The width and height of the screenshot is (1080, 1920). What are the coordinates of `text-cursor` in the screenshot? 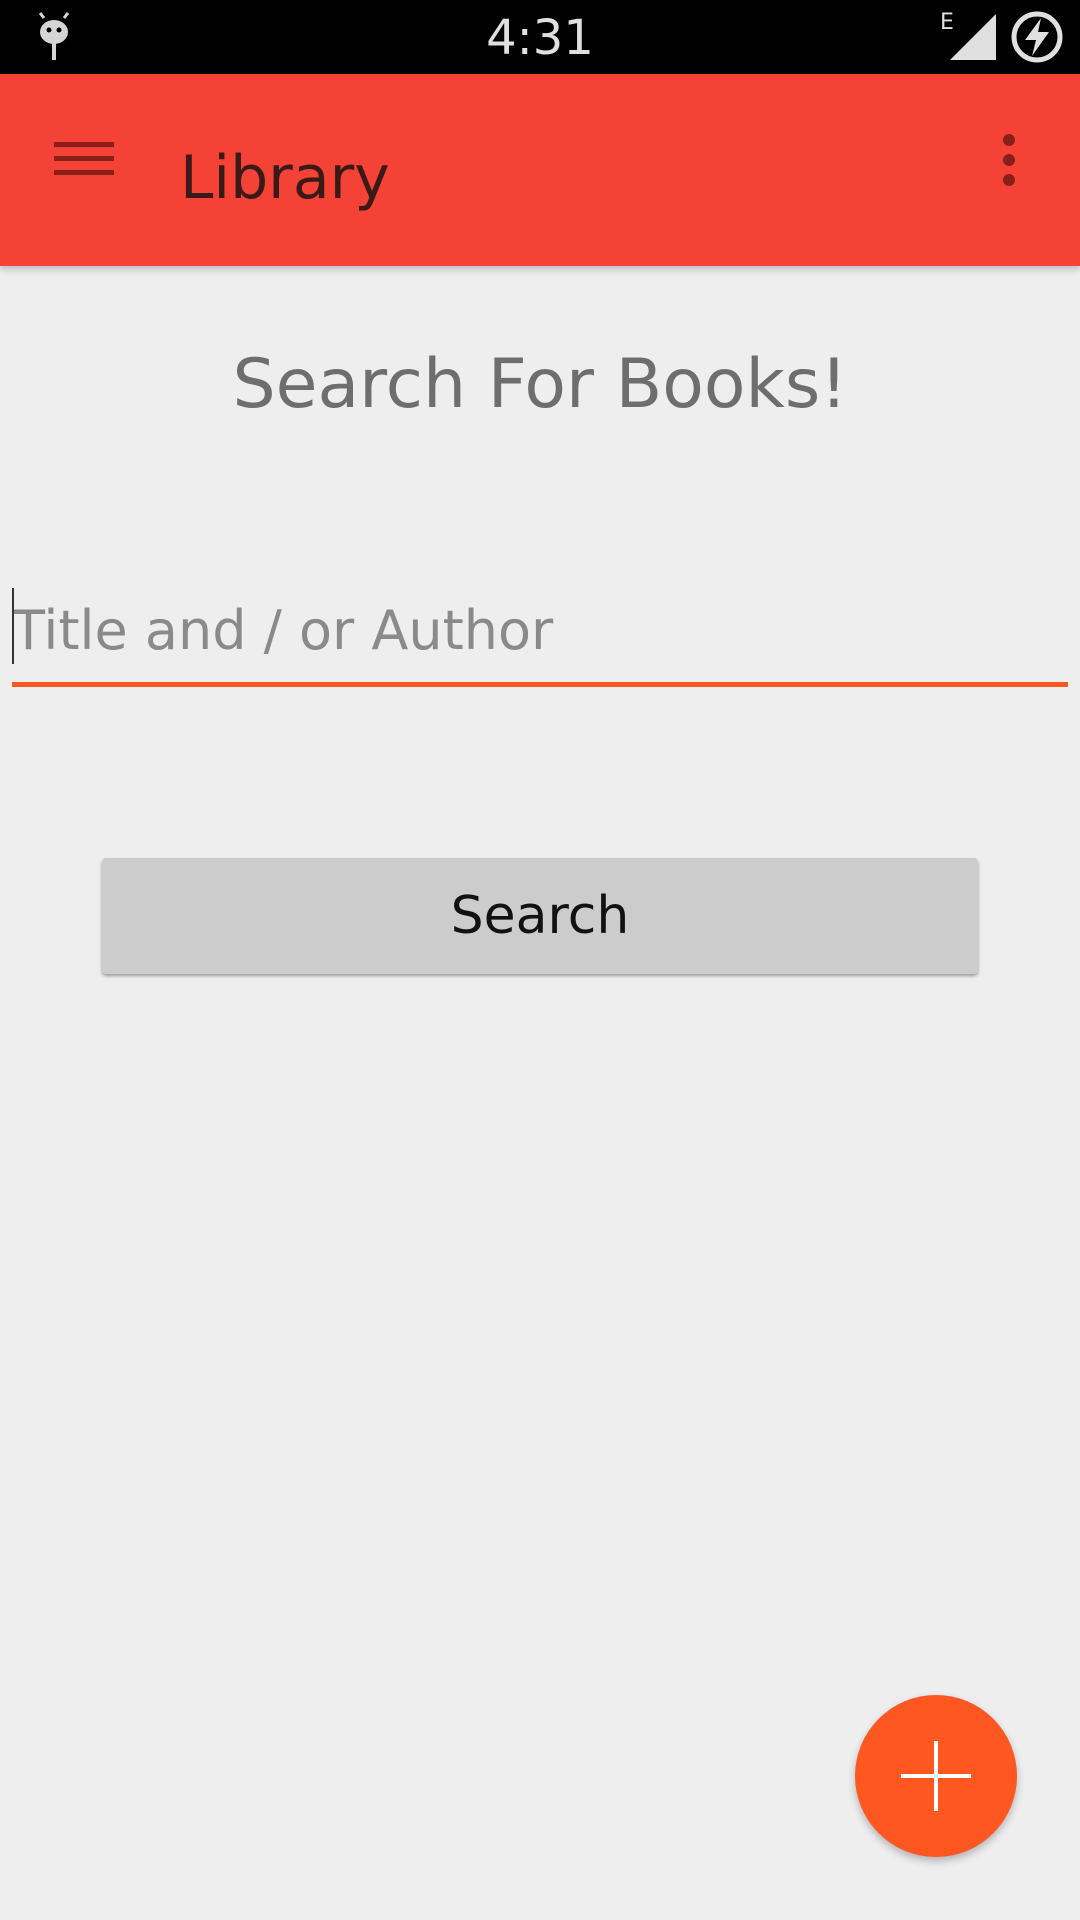 It's located at (13, 626).